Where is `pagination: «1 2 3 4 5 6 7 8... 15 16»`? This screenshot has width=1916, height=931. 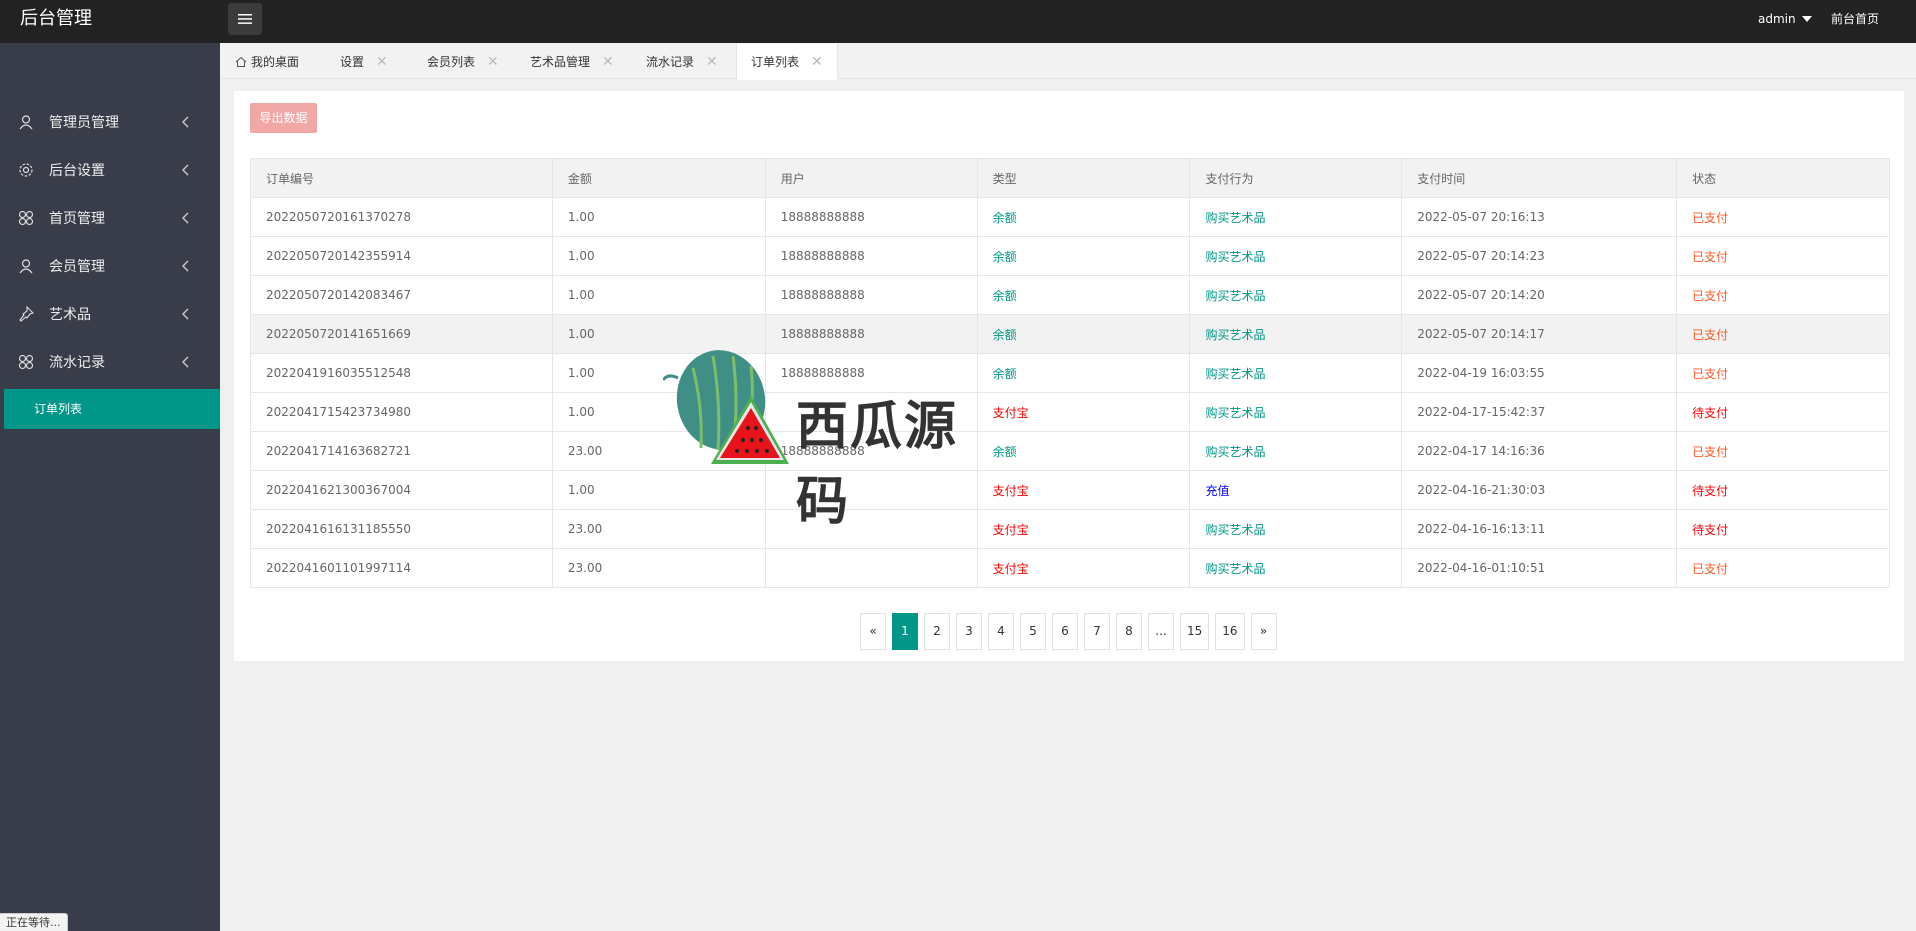 pagination: «1 2 3 4 5 6 7 8... 15 16» is located at coordinates (1068, 631).